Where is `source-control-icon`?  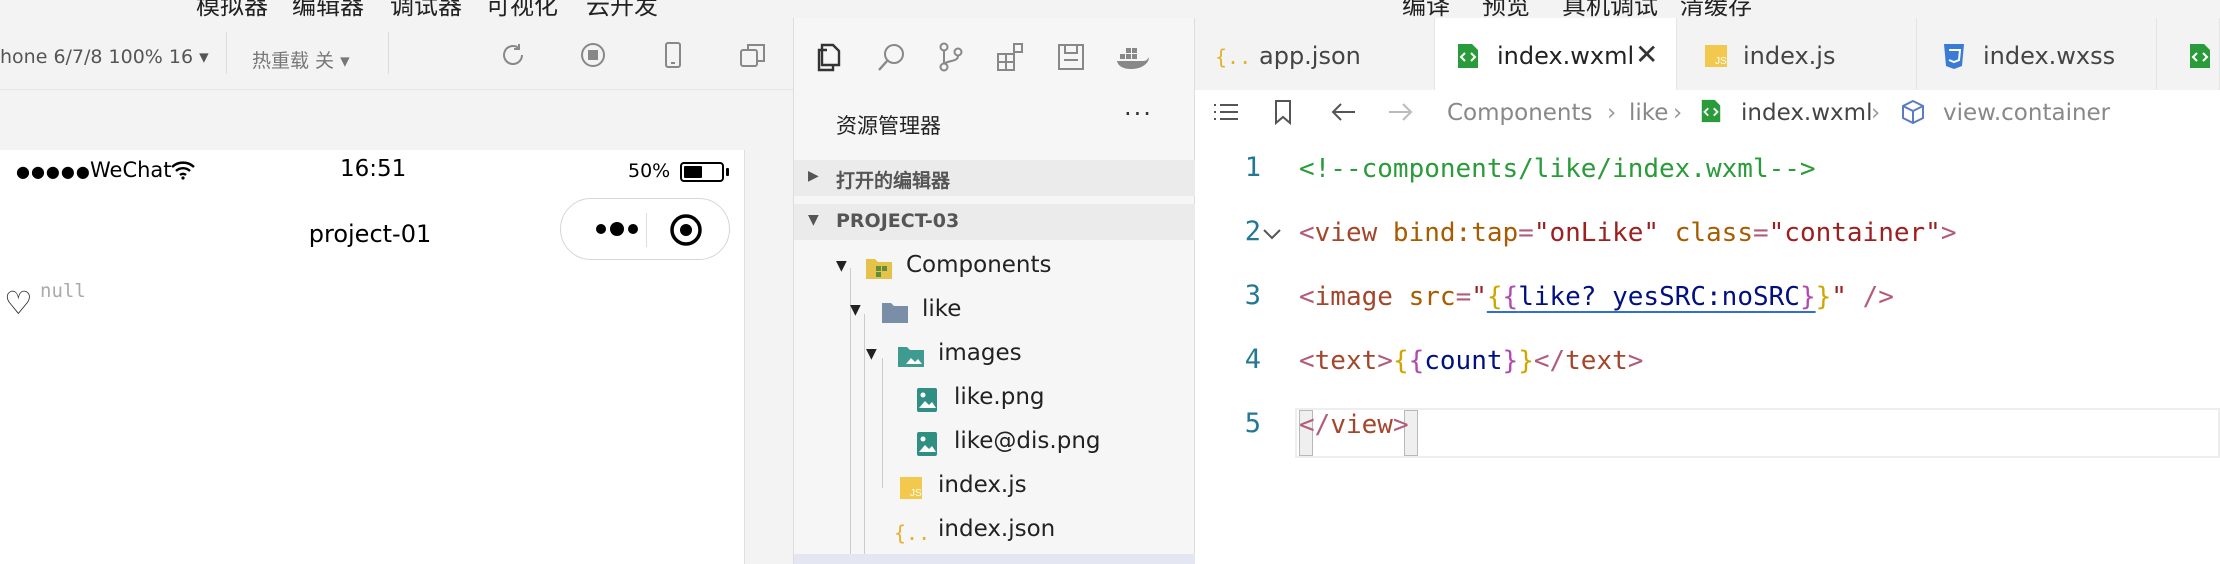 source-control-icon is located at coordinates (951, 57).